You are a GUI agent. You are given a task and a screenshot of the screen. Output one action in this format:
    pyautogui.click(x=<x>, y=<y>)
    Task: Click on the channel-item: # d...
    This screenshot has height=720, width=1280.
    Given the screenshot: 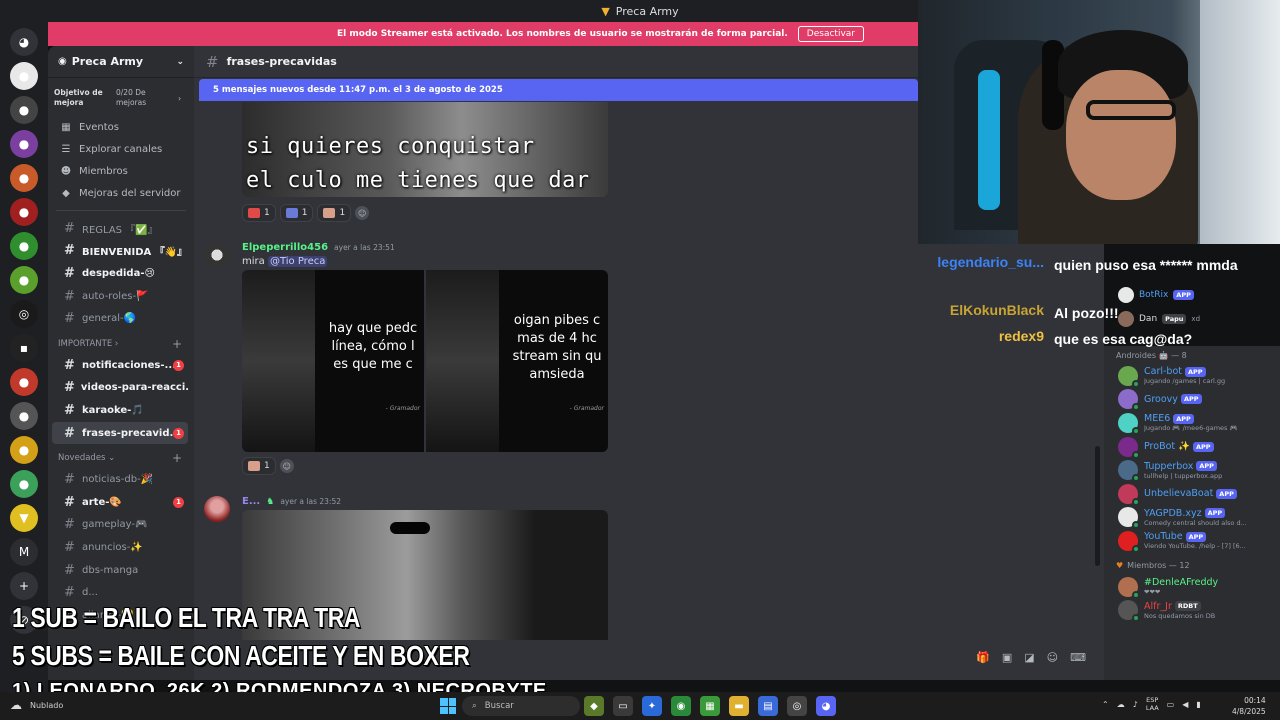 What is the action you would take?
    pyautogui.click(x=120, y=592)
    